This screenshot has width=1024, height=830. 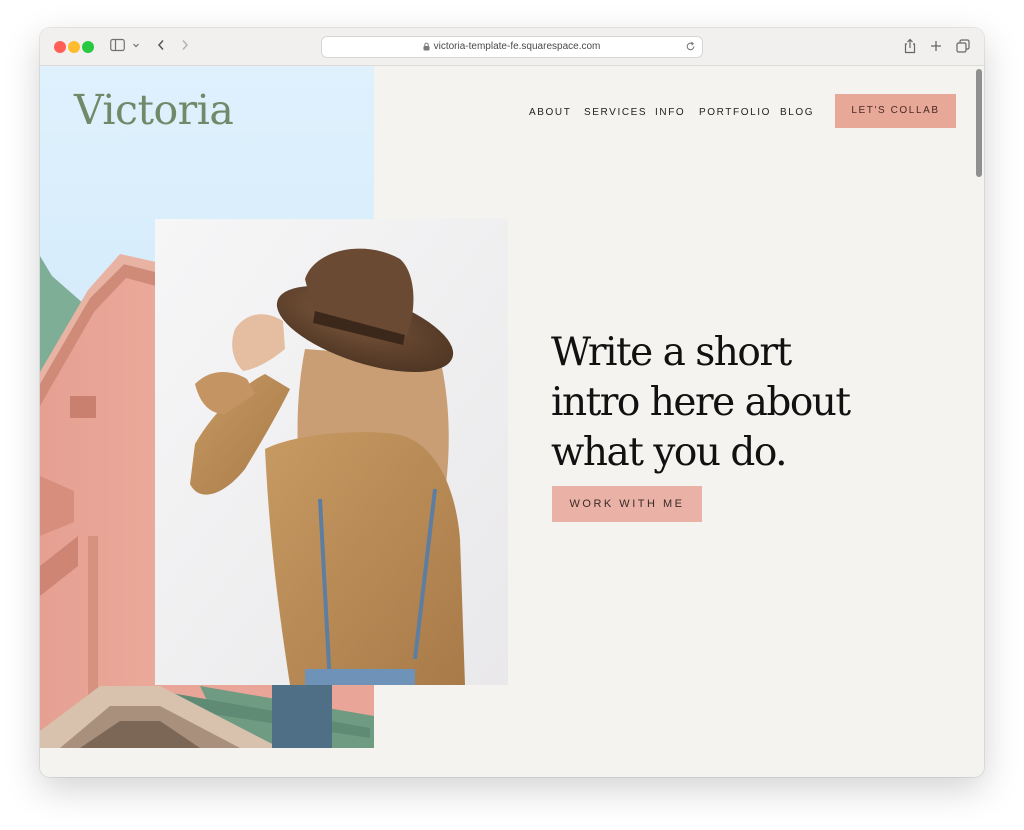 I want to click on close-window-button, so click(x=60, y=47).